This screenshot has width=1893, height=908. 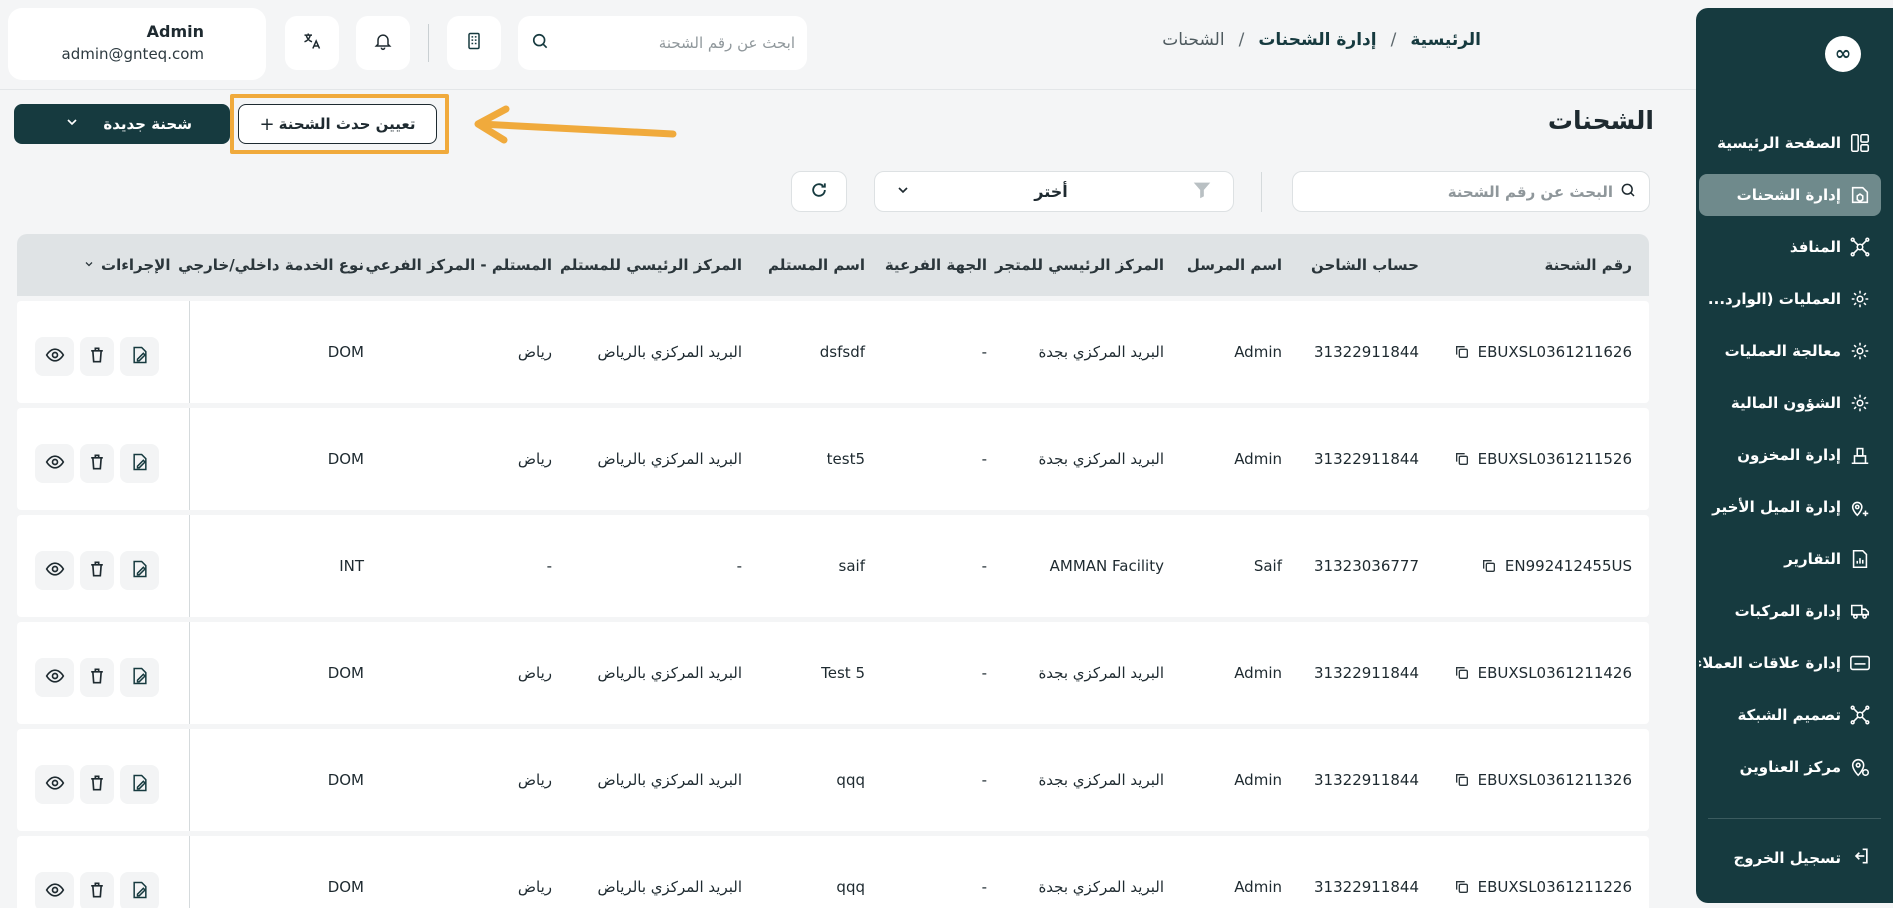 I want to click on assign-shipment-event-button: تعيين حدث الشحنة +, so click(x=337, y=124).